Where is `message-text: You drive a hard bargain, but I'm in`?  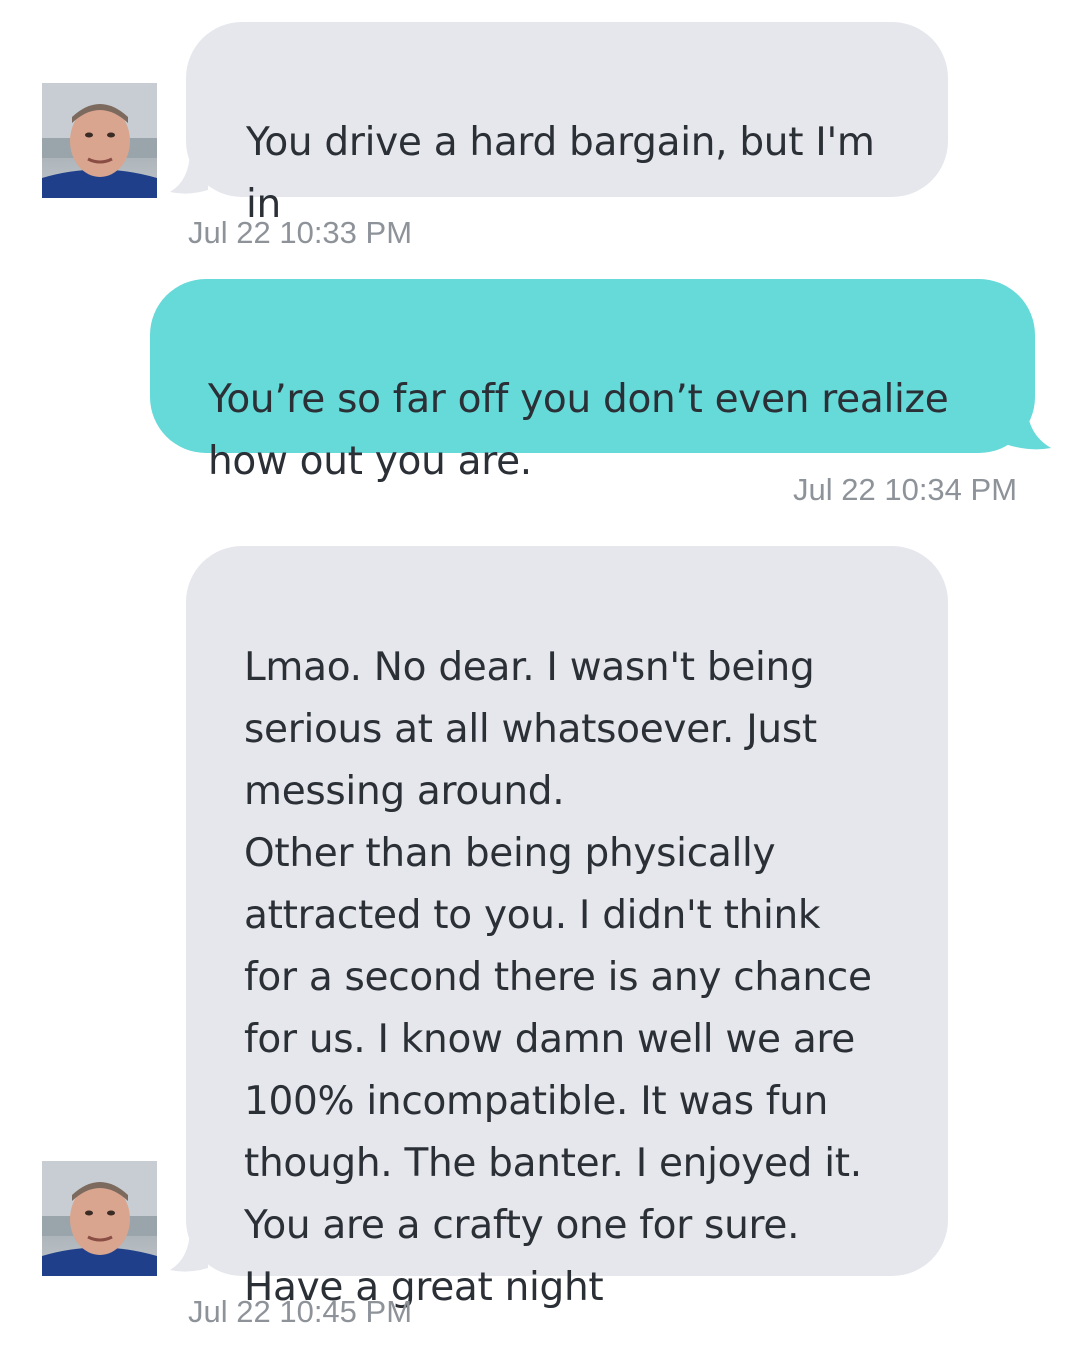 message-text: You drive a hard bargain, but I'm in is located at coordinates (560, 173).